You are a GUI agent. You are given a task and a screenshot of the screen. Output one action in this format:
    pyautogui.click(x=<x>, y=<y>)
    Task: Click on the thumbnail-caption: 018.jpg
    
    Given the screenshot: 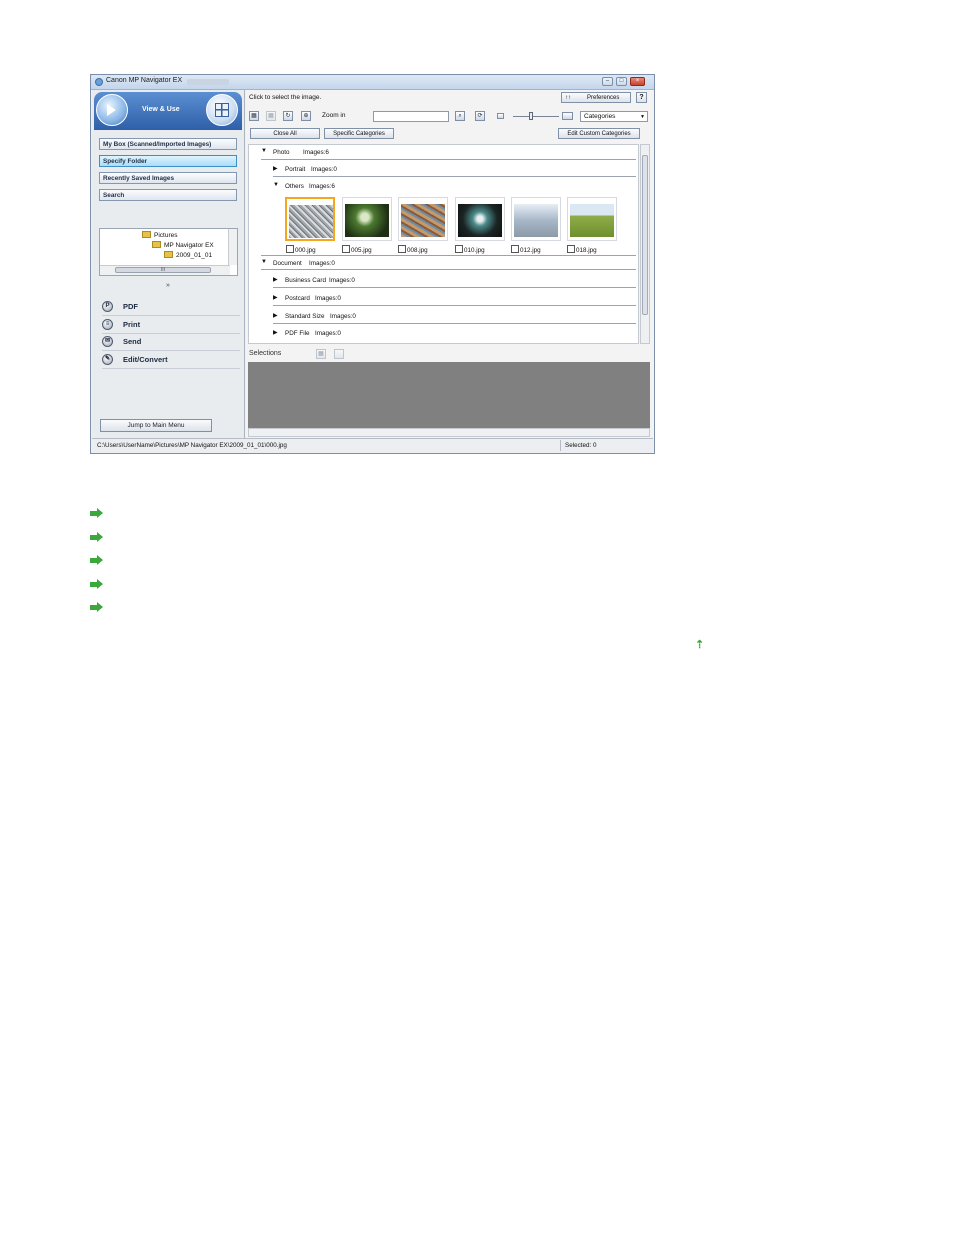 What is the action you would take?
    pyautogui.click(x=582, y=249)
    